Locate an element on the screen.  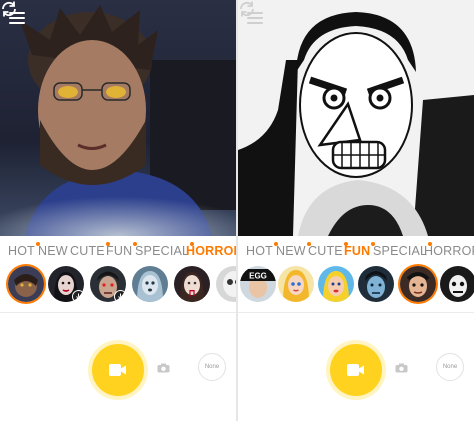
egg-badge-text: EGG is located at coordinates (258, 276).